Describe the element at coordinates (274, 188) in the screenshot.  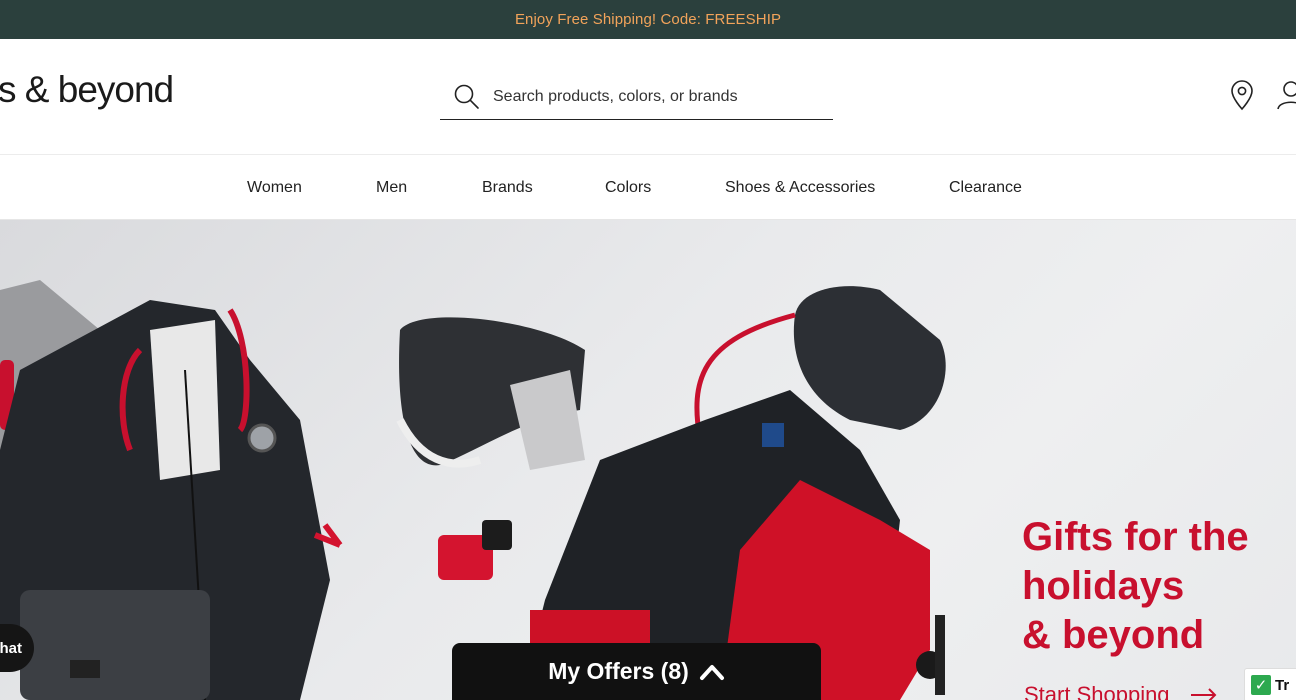
I see `nav-item-women: Women` at that location.